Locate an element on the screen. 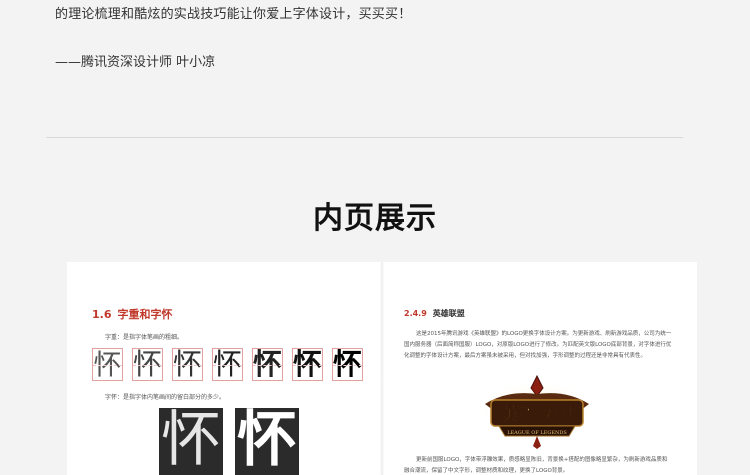  weight-samples: 怀 怀 怀 怀 怀 怀 怀 is located at coordinates (227, 364).